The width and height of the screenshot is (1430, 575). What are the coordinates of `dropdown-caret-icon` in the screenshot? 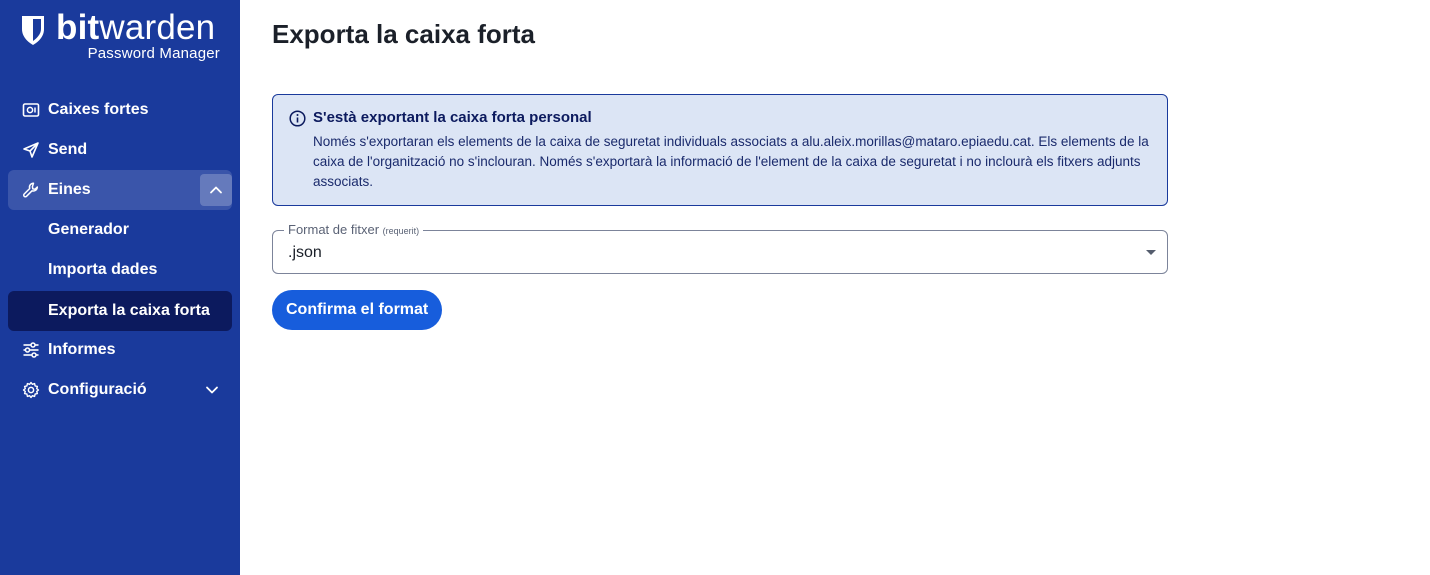 It's located at (1151, 252).